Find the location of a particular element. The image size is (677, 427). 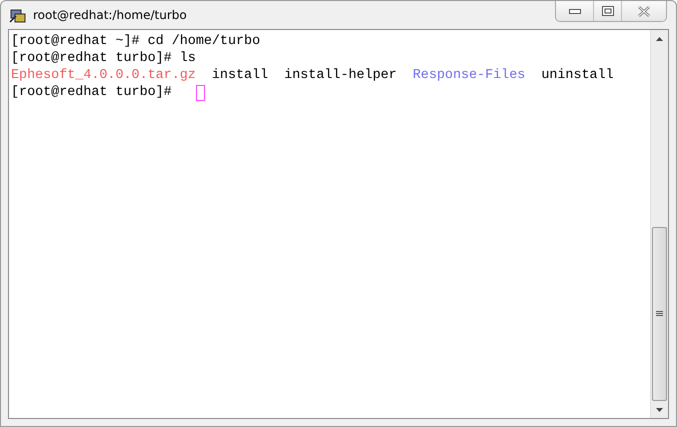

grip-icon is located at coordinates (659, 314).